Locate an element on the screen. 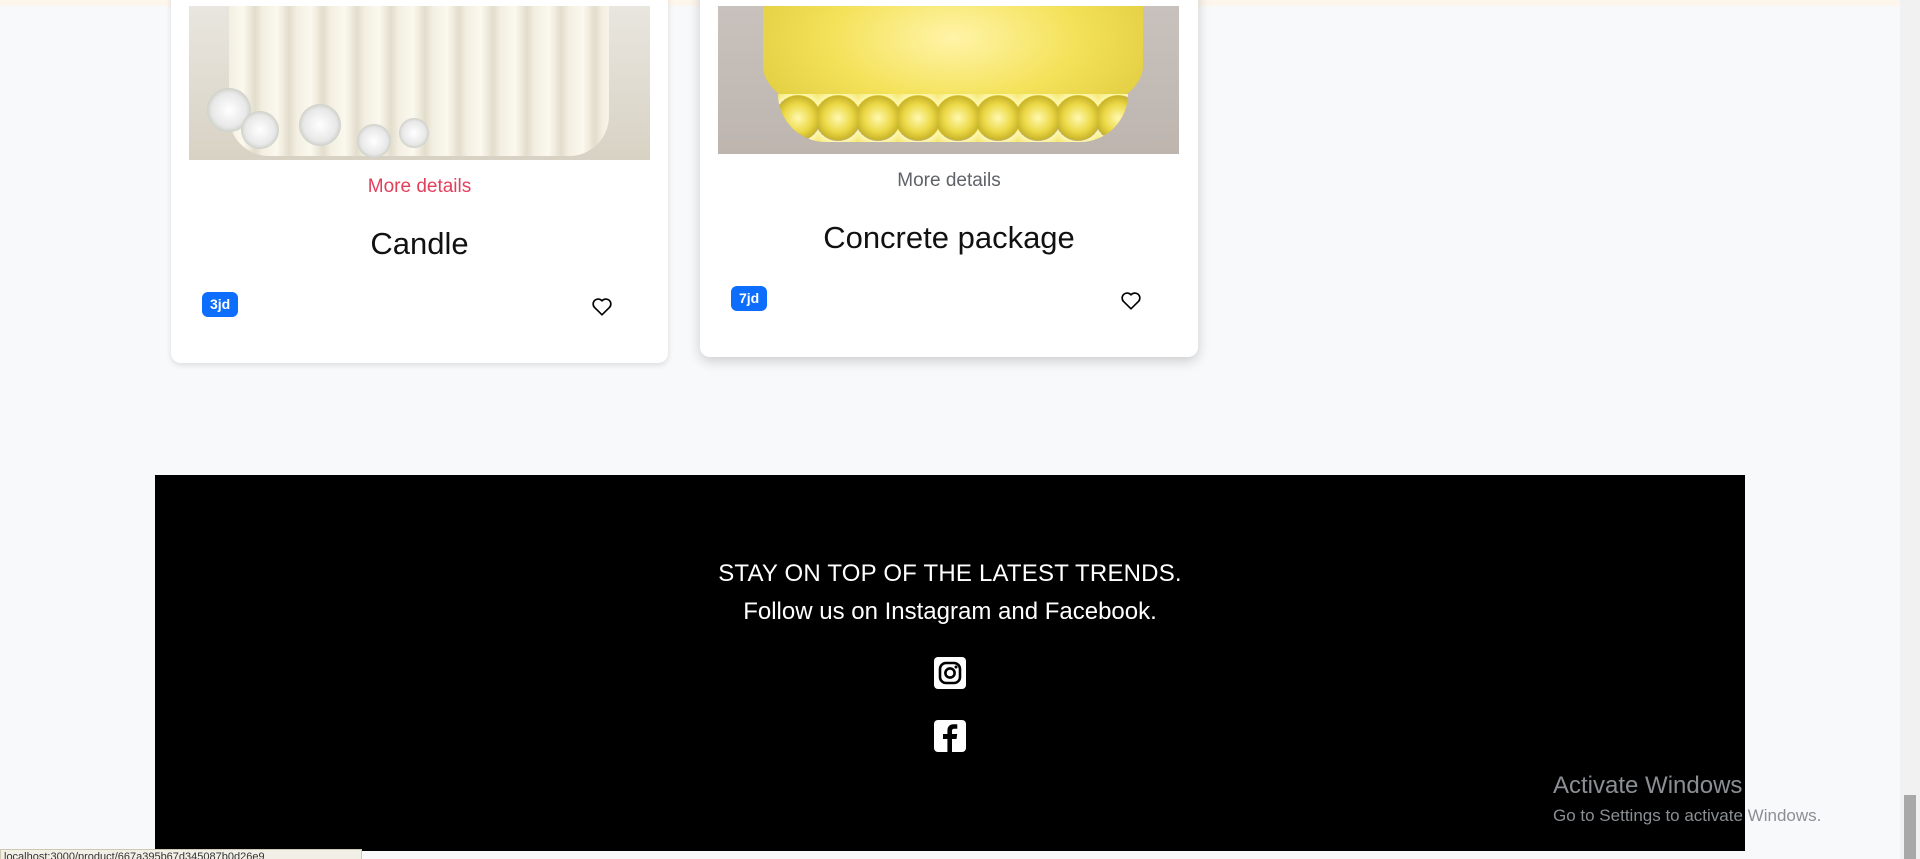  footer-heading: STAY ON TOP OF THE LATEST TRENDS. is located at coordinates (950, 573).